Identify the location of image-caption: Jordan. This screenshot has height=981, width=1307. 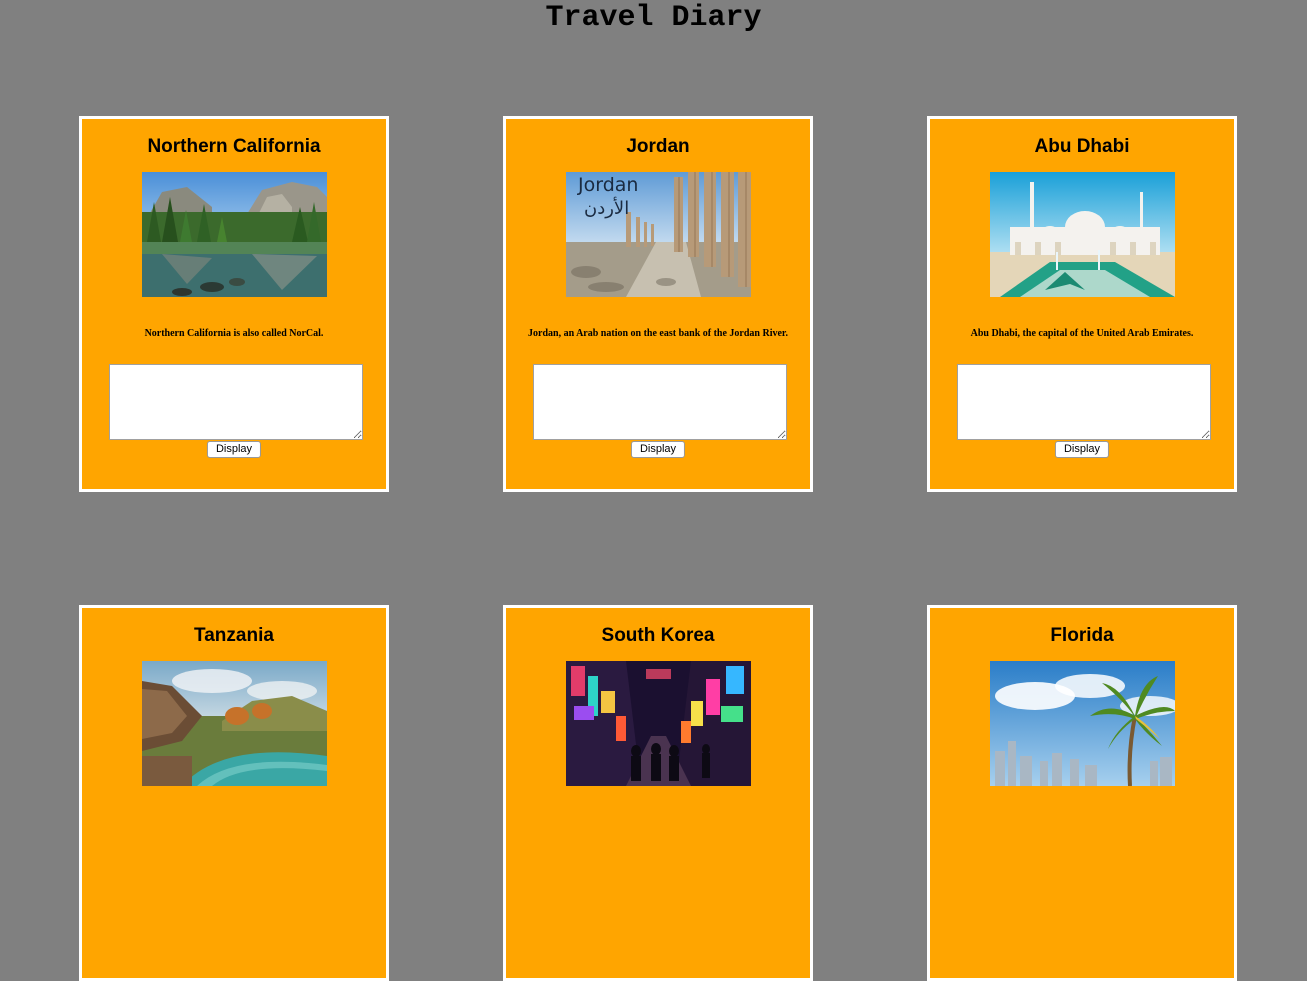
(608, 185).